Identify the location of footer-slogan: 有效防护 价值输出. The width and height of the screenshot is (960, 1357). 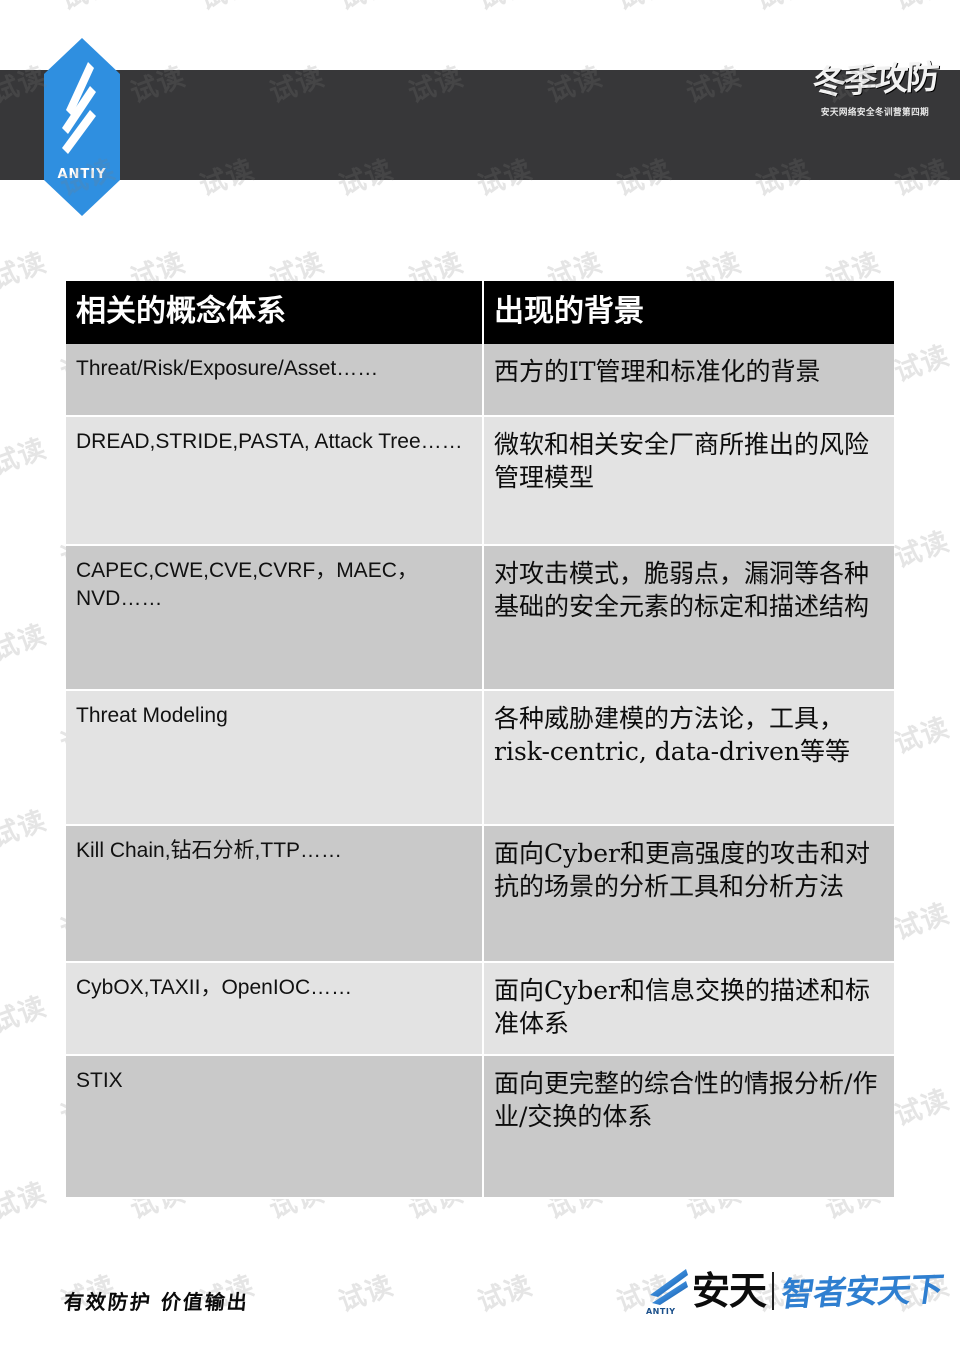
(156, 1302).